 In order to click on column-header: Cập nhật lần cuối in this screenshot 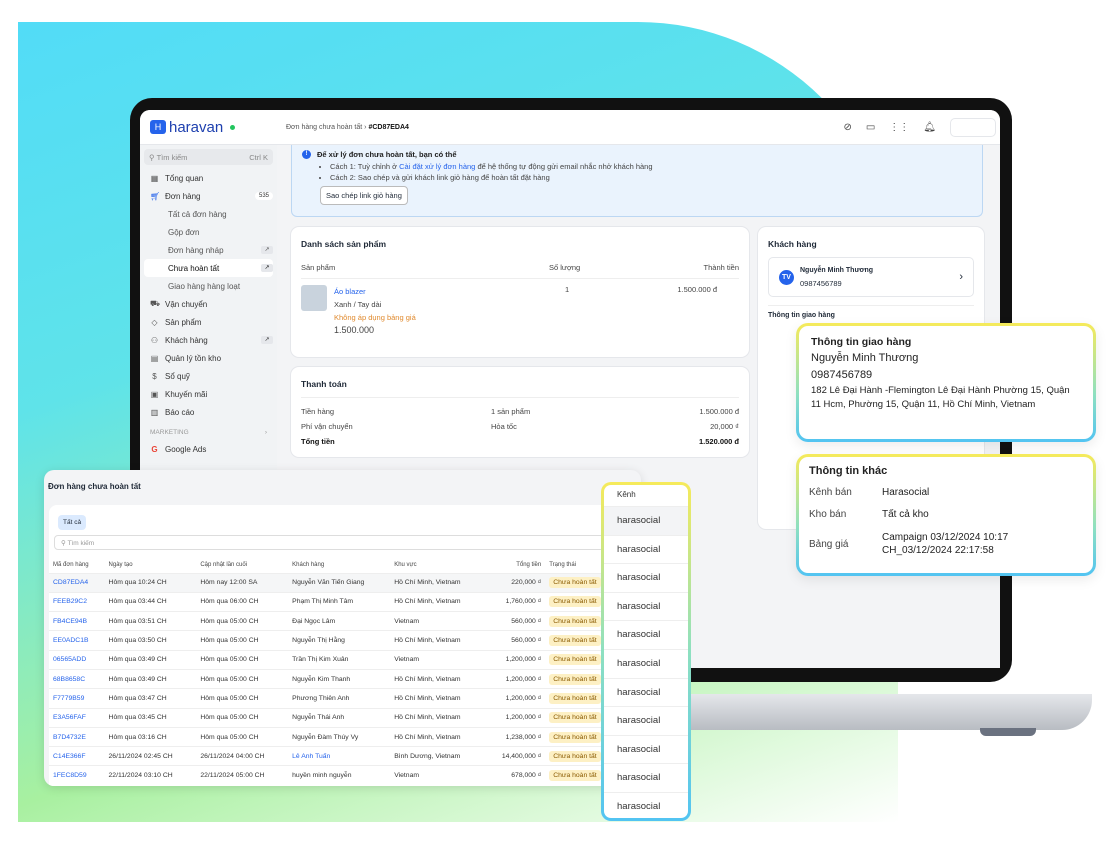, I will do `click(242, 565)`.